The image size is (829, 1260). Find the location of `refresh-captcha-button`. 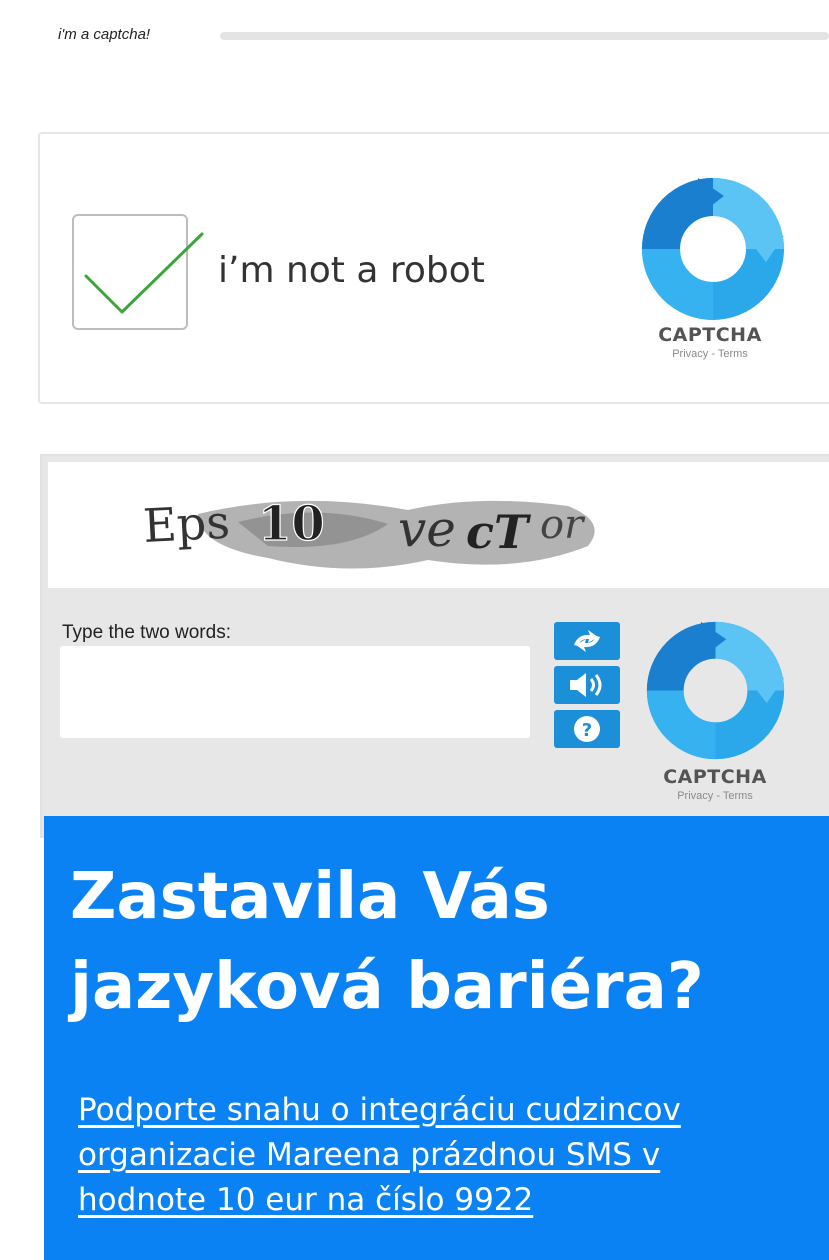

refresh-captcha-button is located at coordinates (587, 641).